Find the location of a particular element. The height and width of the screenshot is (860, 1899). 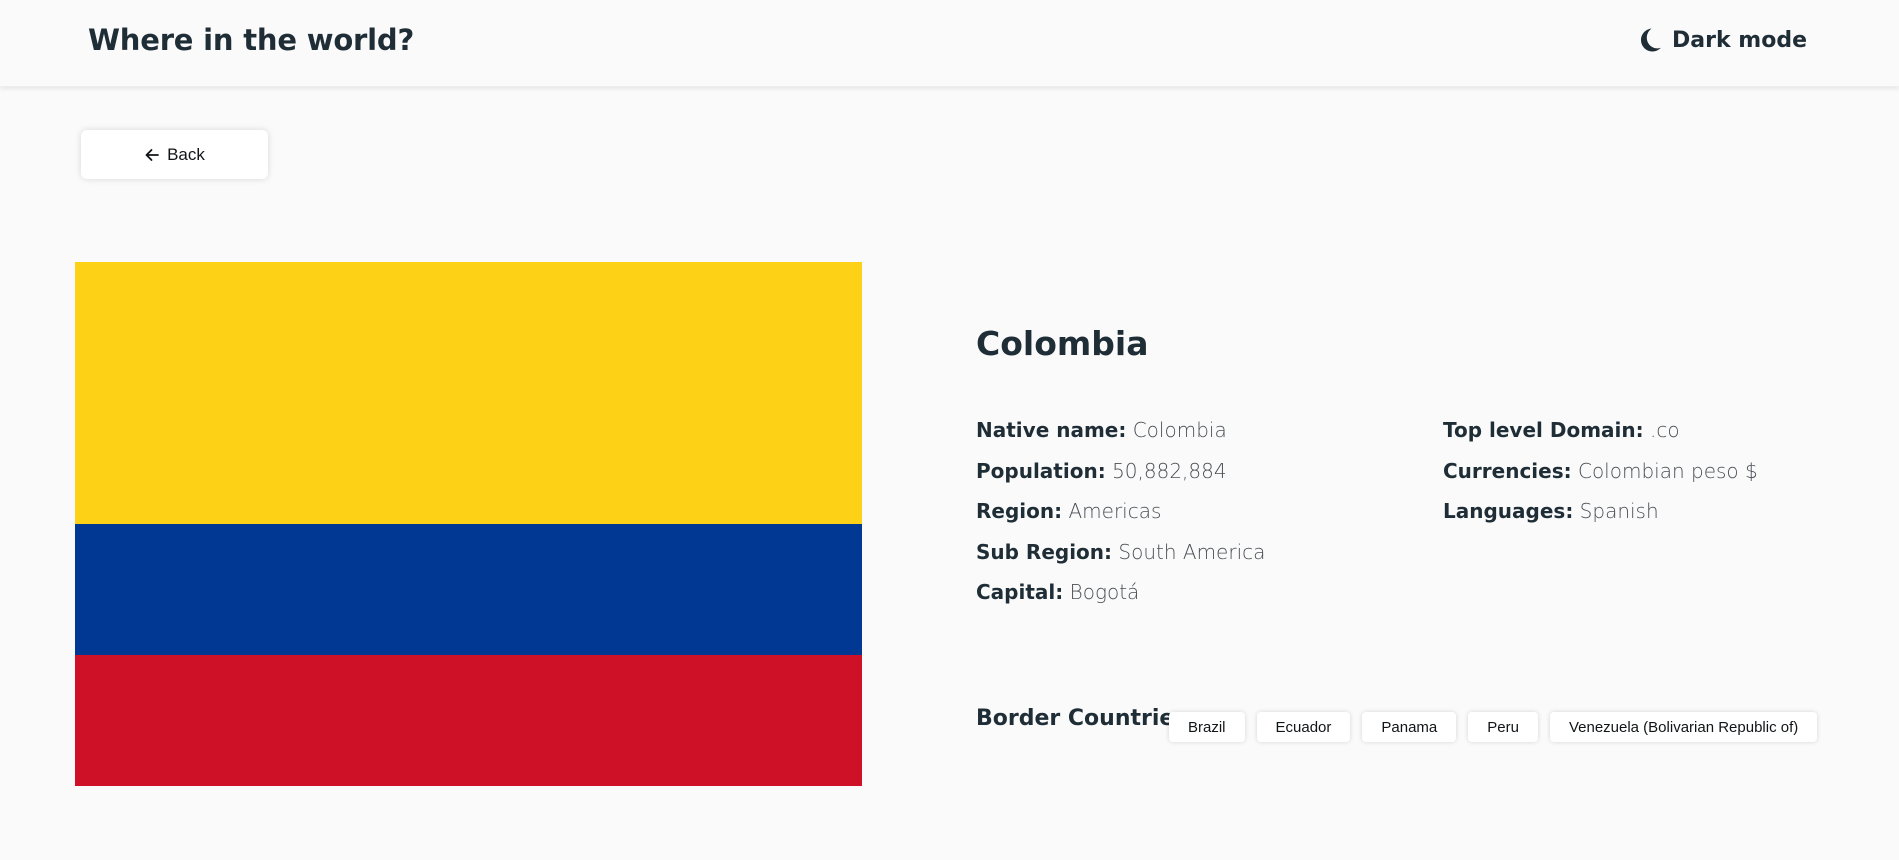

detail-value: .co is located at coordinates (1664, 430).